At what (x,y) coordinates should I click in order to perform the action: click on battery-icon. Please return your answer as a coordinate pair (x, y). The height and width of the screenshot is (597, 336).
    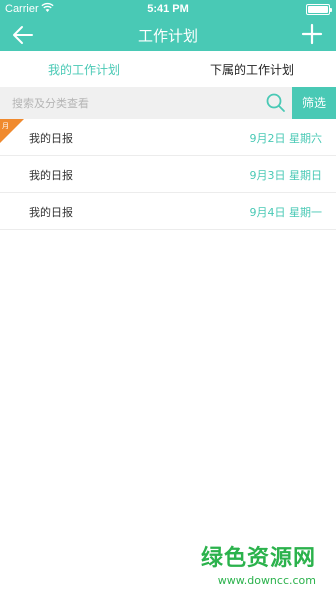
    Looking at the image, I should click on (319, 9).